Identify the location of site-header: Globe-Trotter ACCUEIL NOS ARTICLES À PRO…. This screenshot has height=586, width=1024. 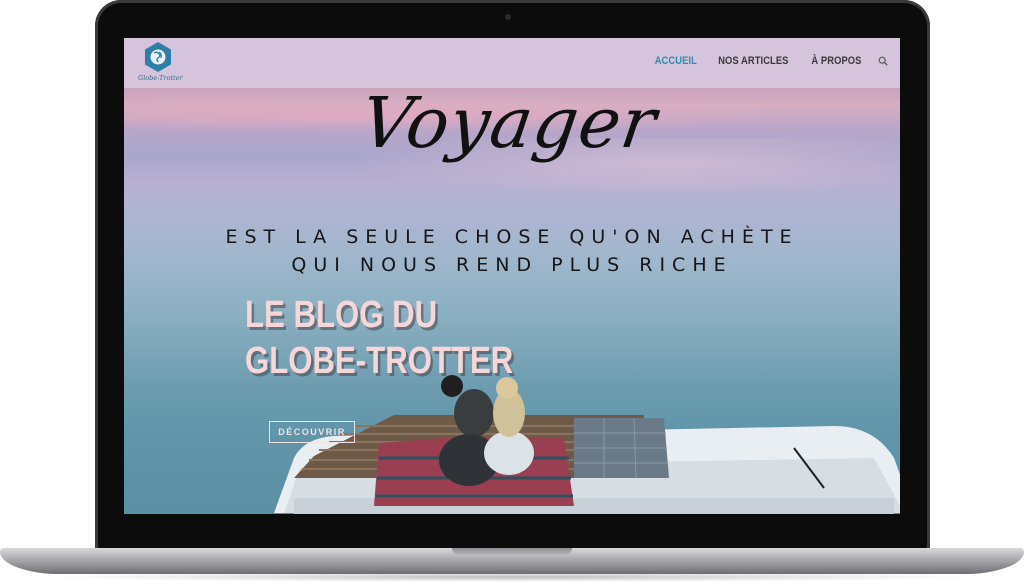
(512, 63).